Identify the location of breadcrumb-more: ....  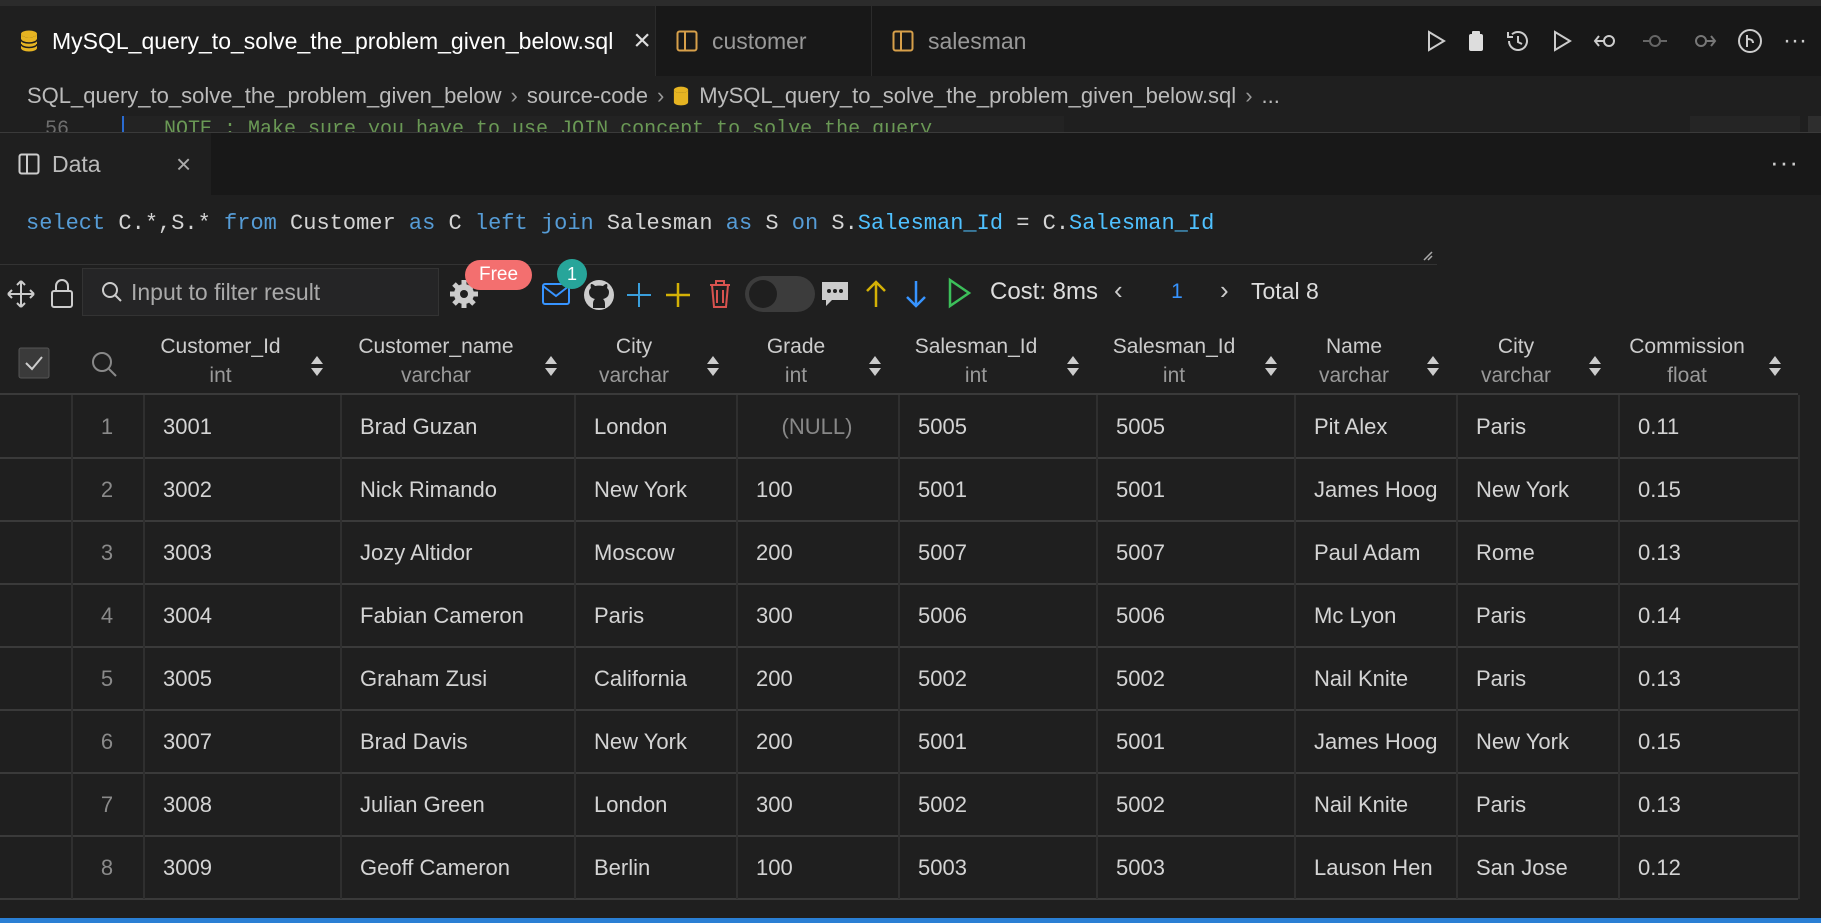
(1271, 96).